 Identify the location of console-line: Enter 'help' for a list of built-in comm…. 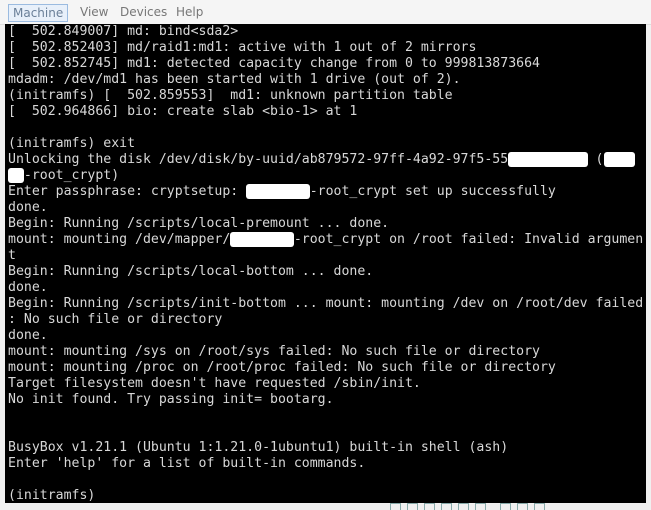
(186, 464).